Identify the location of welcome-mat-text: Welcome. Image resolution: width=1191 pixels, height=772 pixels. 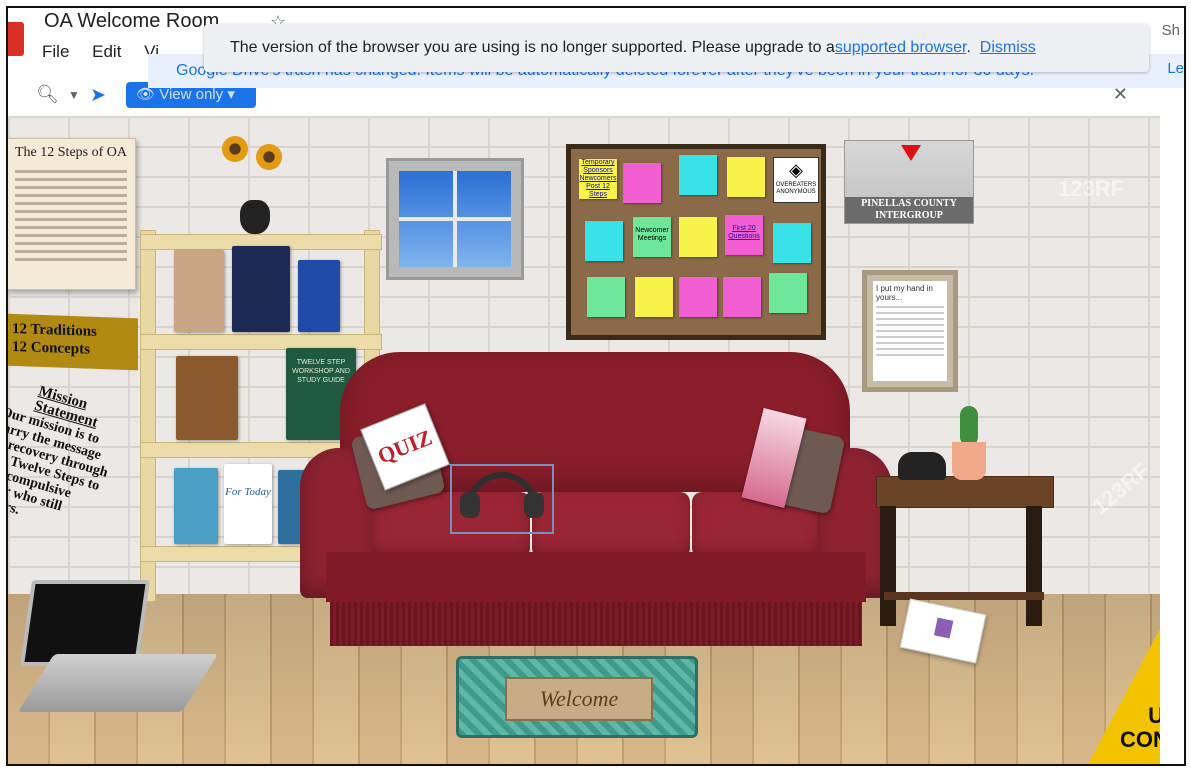
(579, 699).